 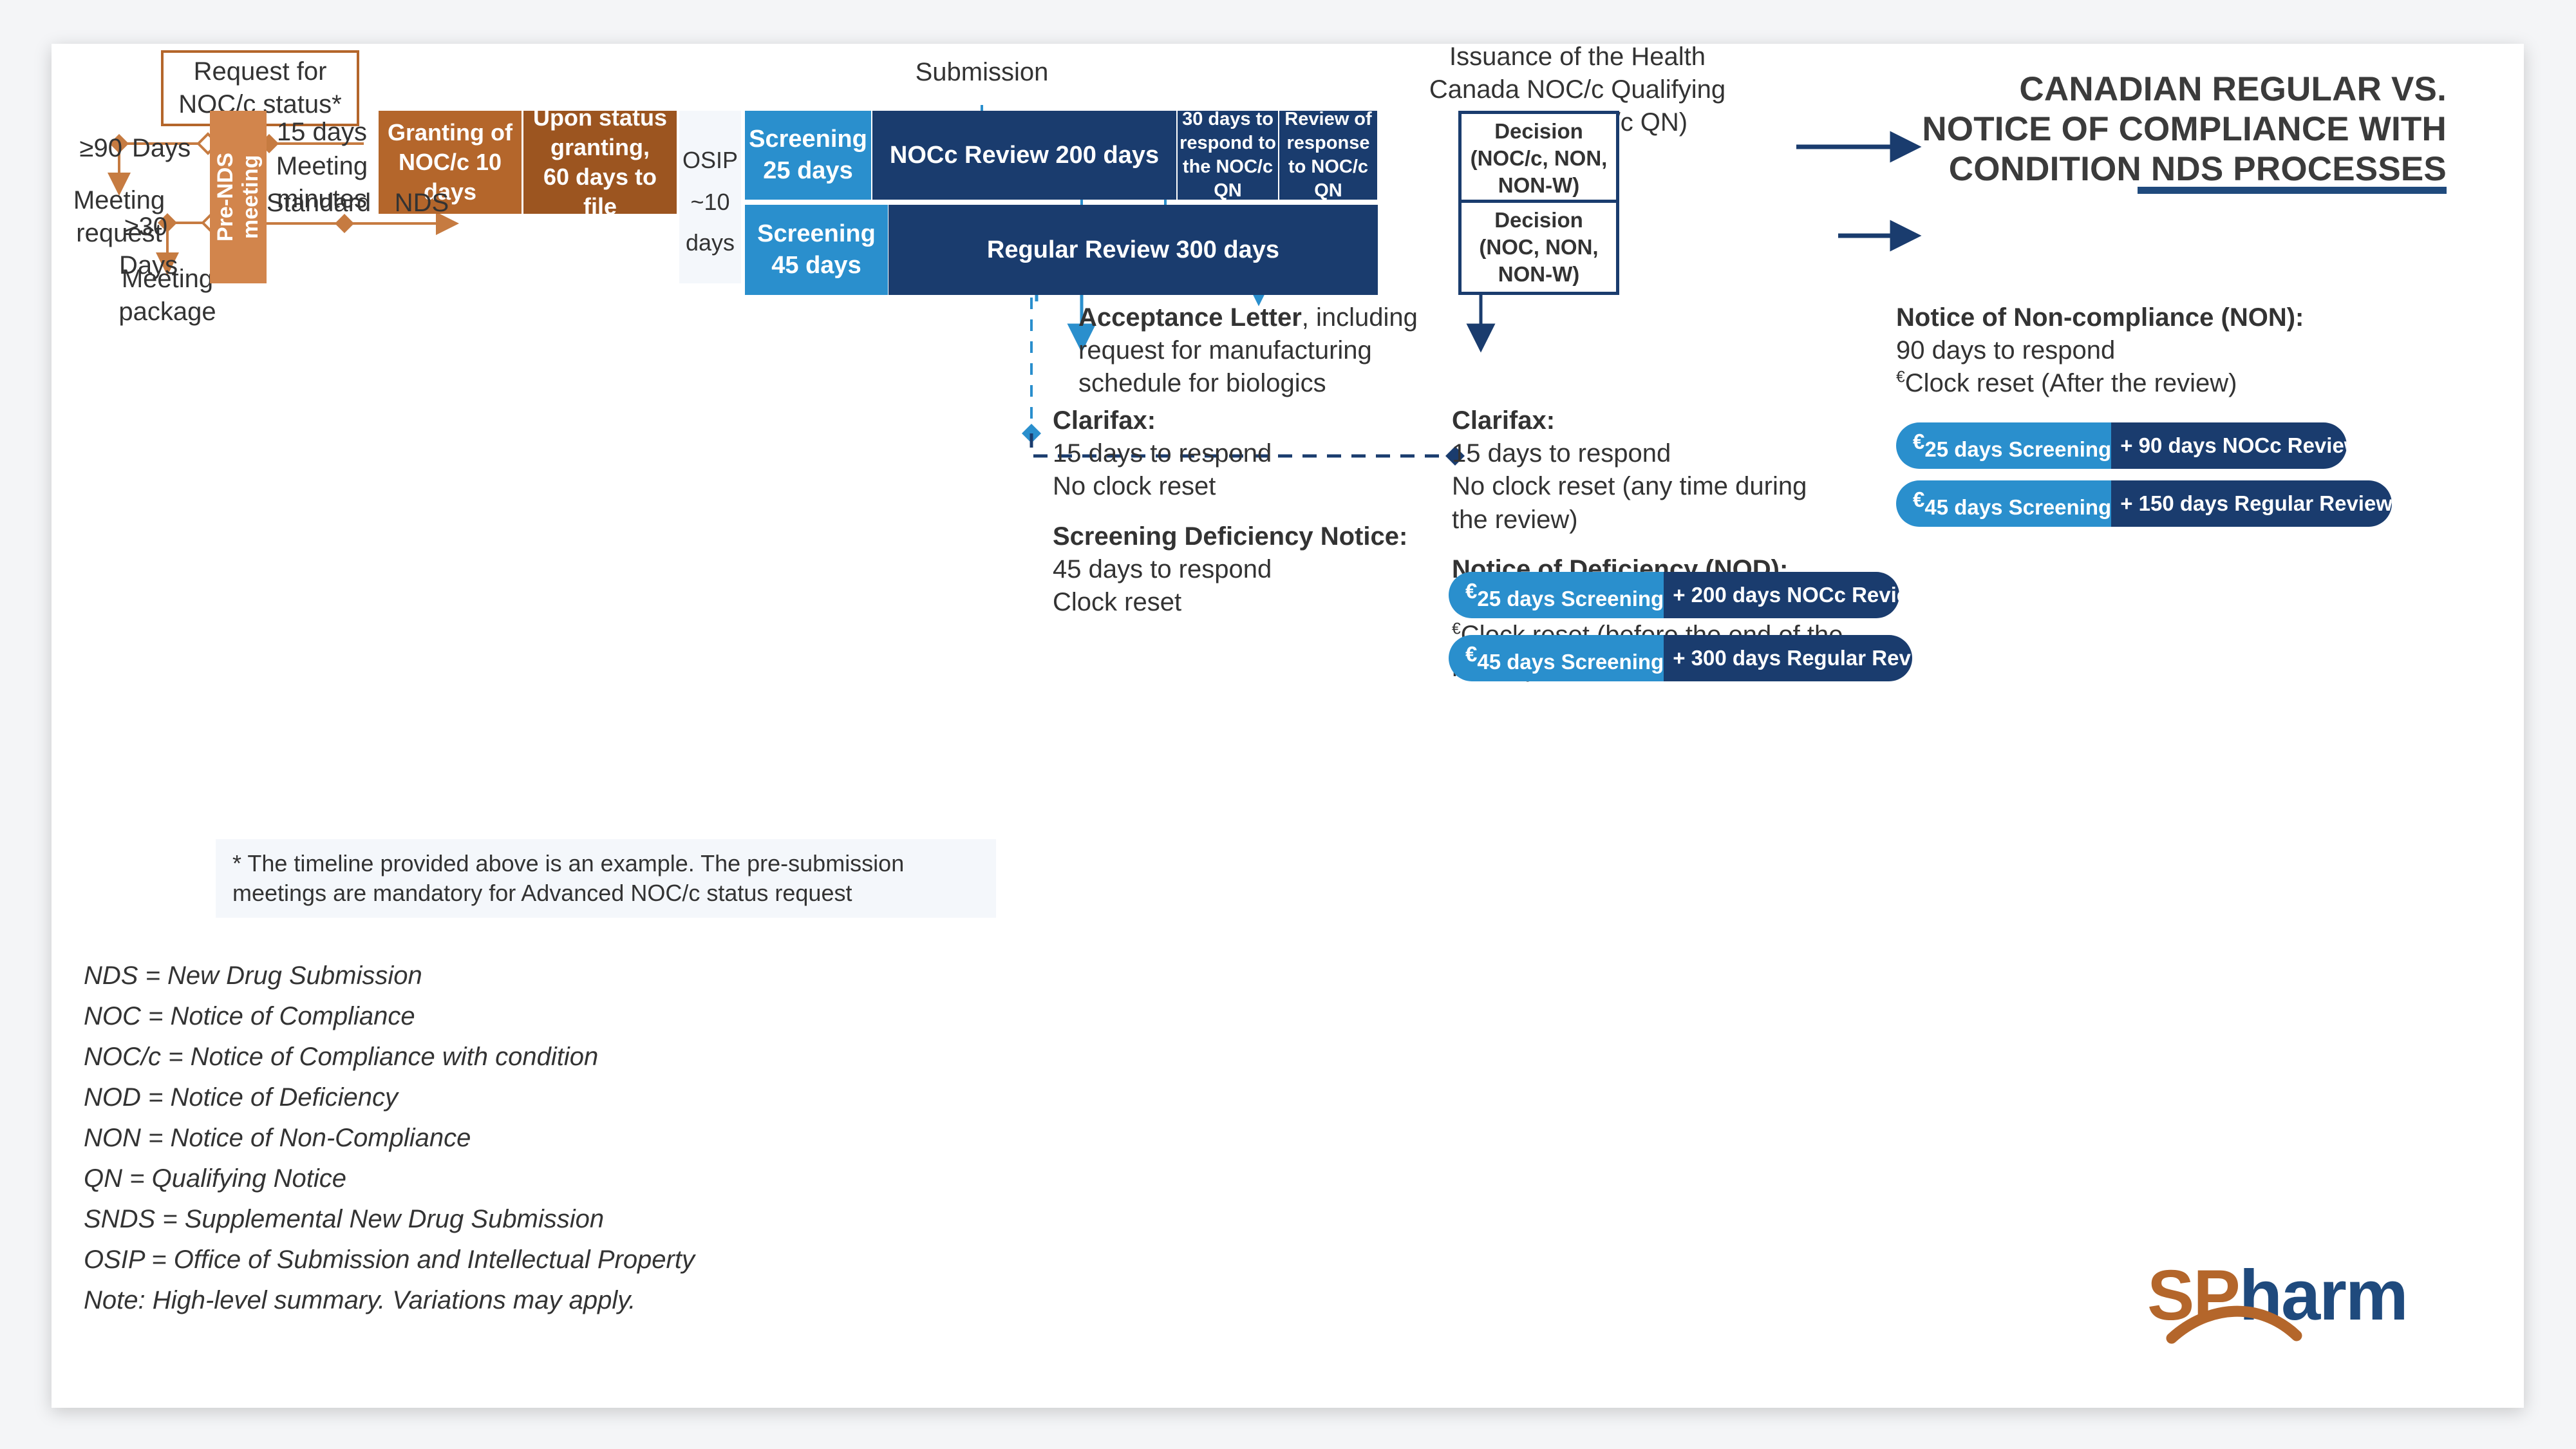 I want to click on ge30-value: ≥30, so click(x=145, y=227).